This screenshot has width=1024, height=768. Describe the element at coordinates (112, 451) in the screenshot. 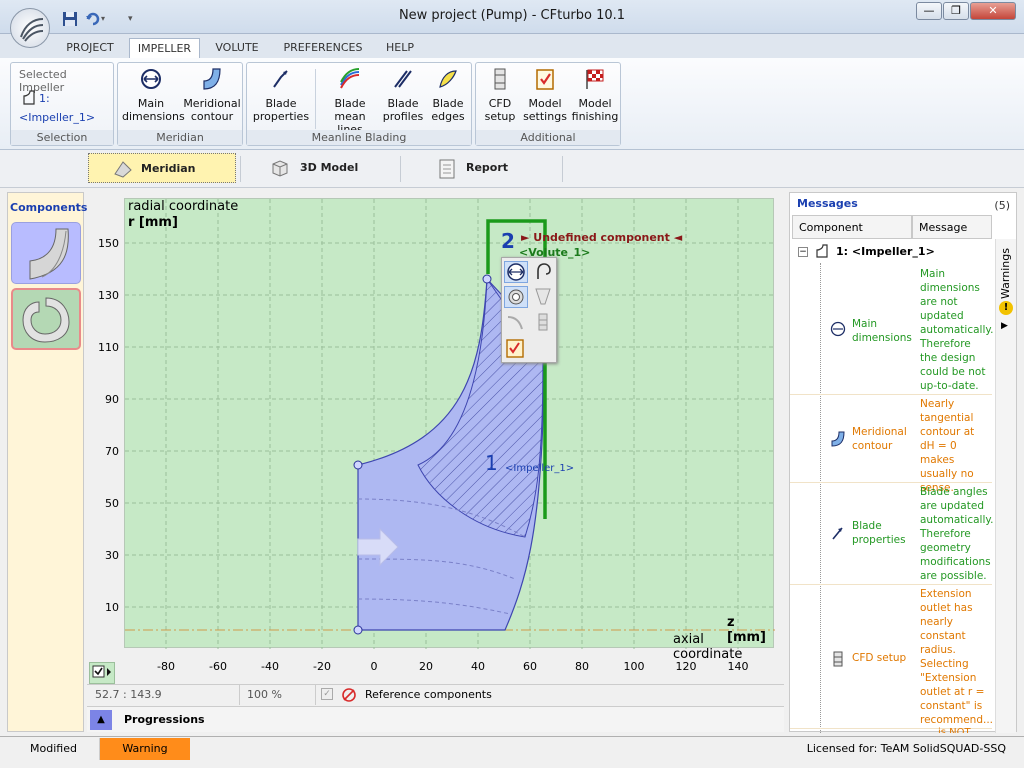

I see `y-tick: 70` at that location.